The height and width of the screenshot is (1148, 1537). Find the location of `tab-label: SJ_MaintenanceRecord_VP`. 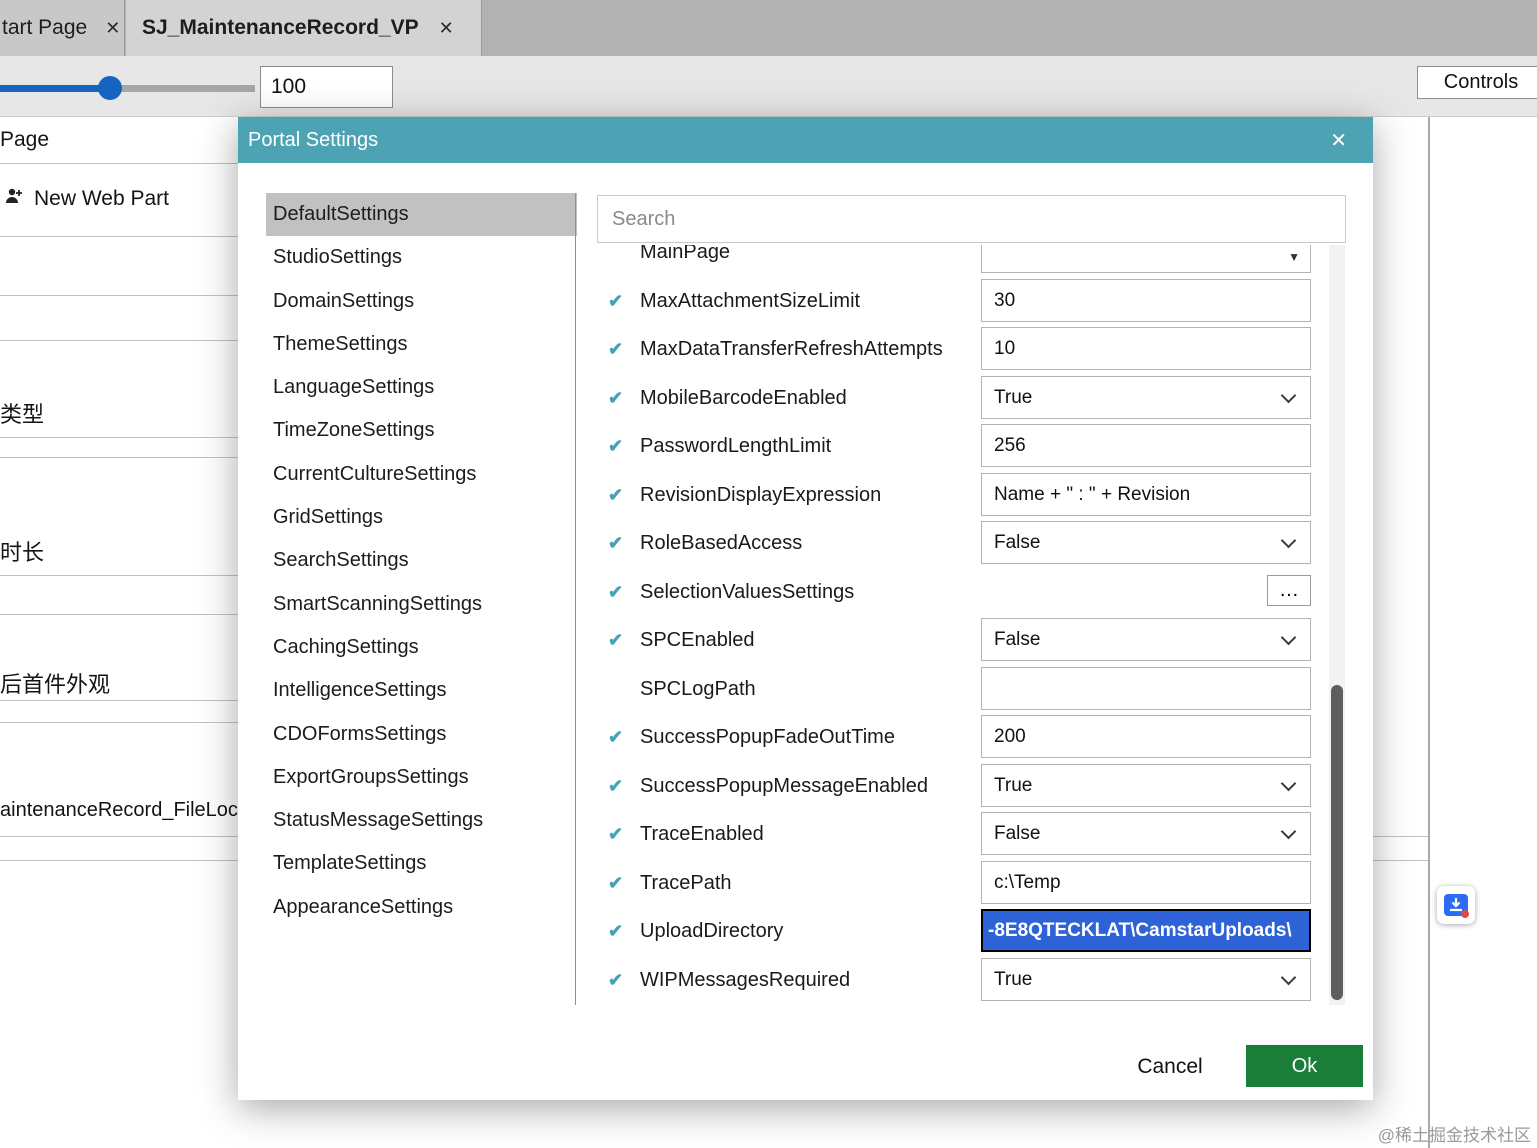

tab-label: SJ_MaintenanceRecord_VP is located at coordinates (280, 27).